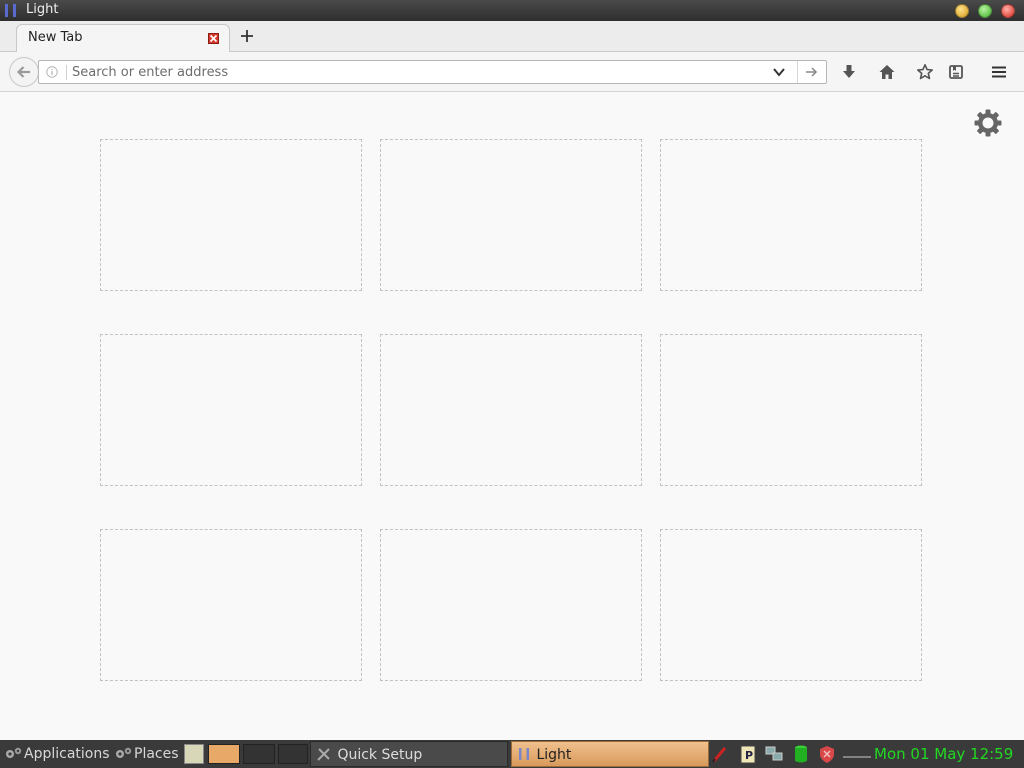 Image resolution: width=1024 pixels, height=768 pixels. I want to click on home-icon, so click(887, 72).